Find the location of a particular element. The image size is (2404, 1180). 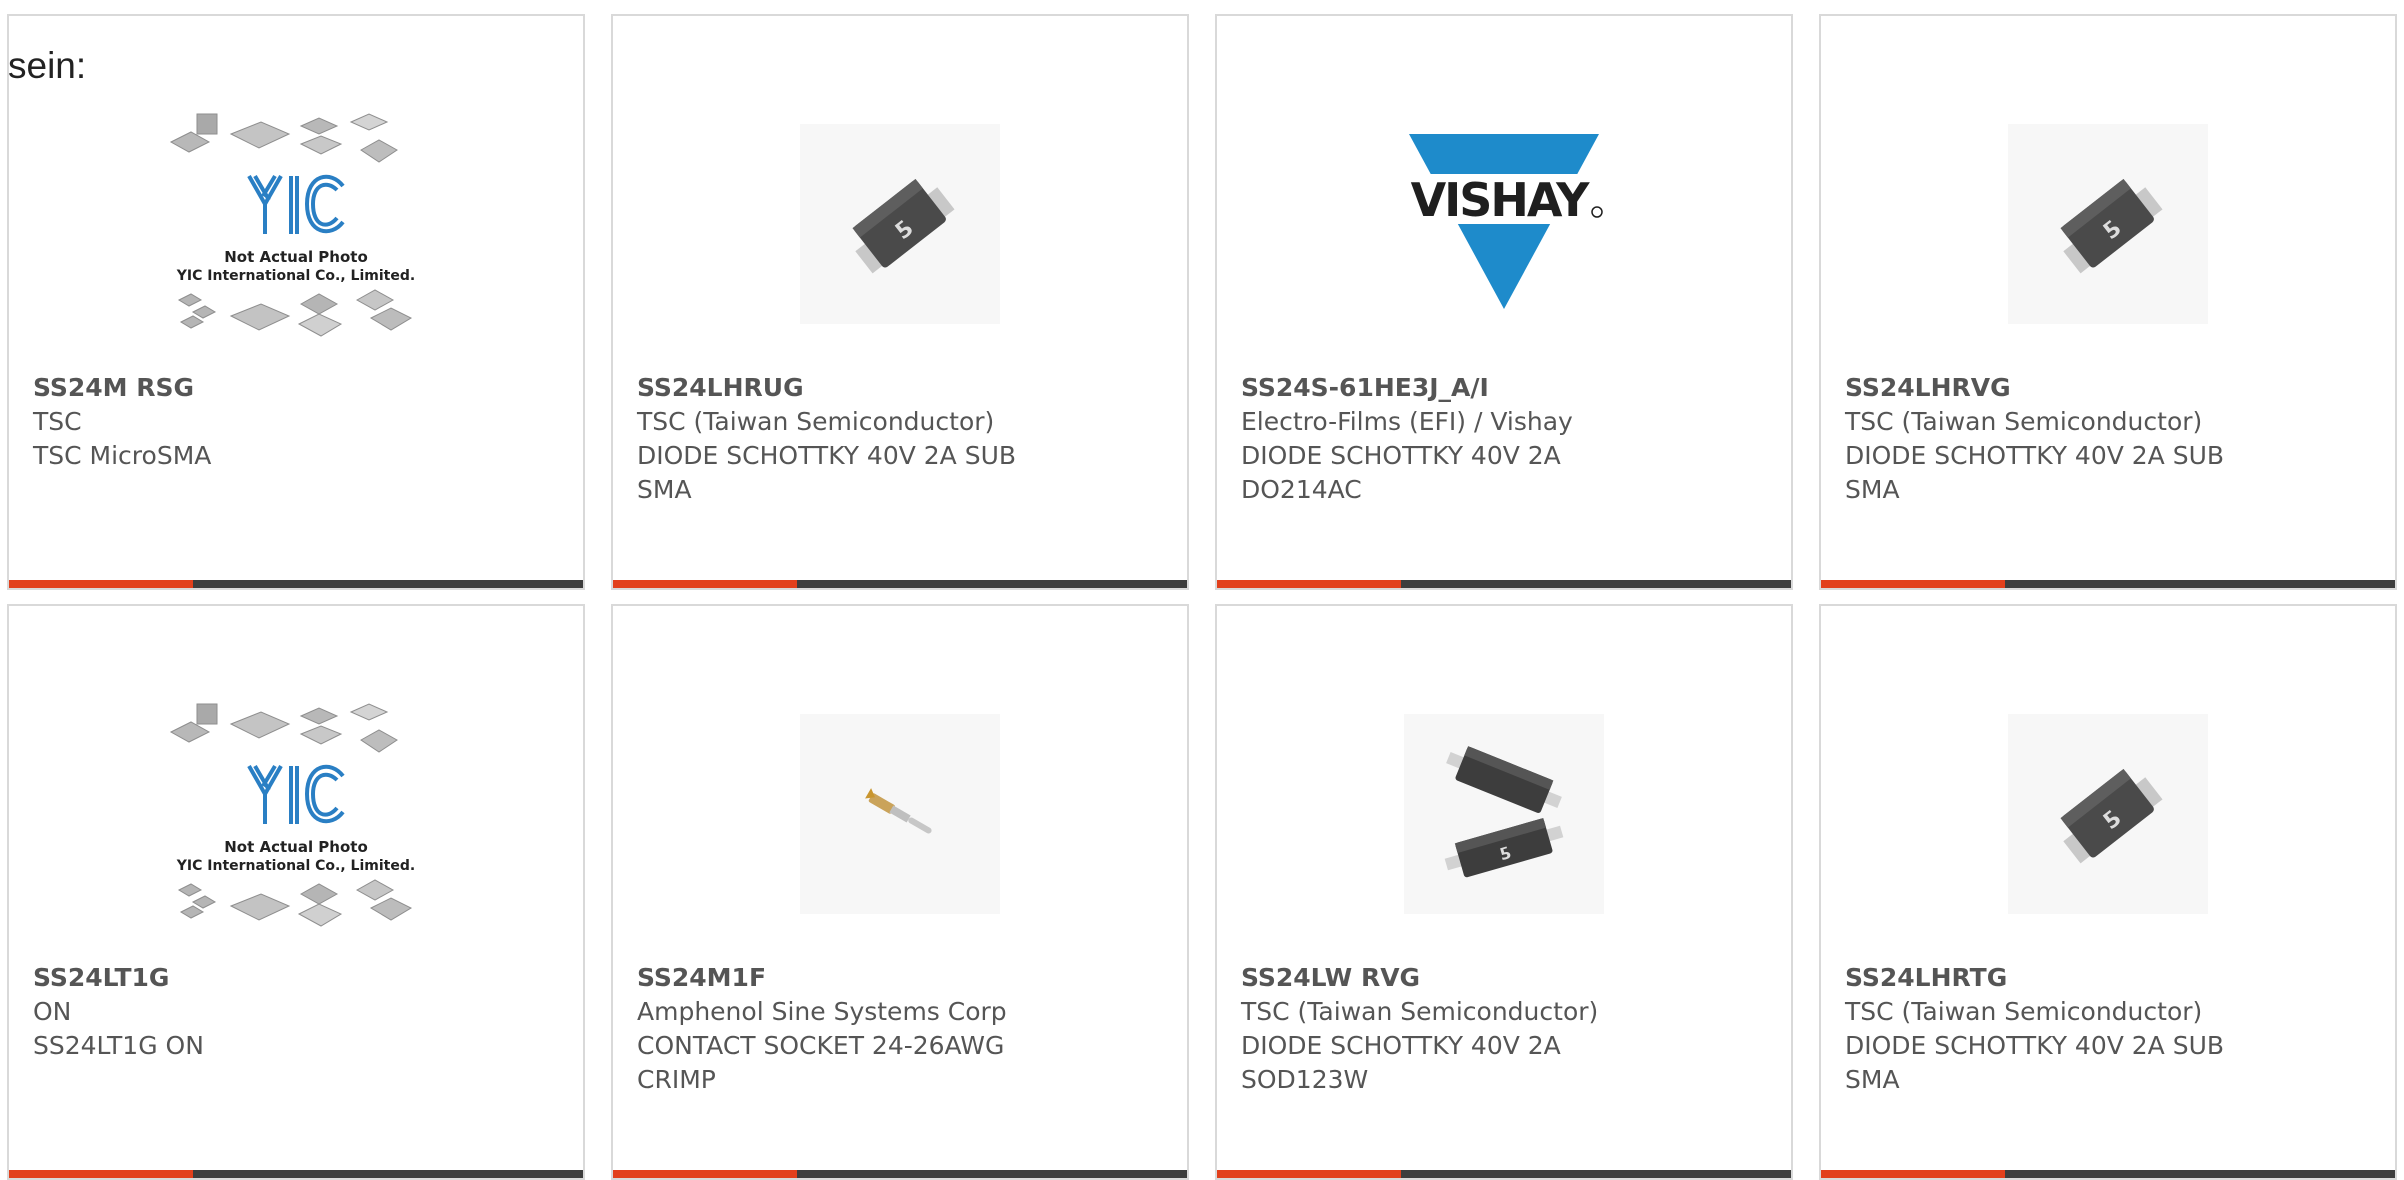

part-number: SS24LHRTG is located at coordinates (2110, 978).